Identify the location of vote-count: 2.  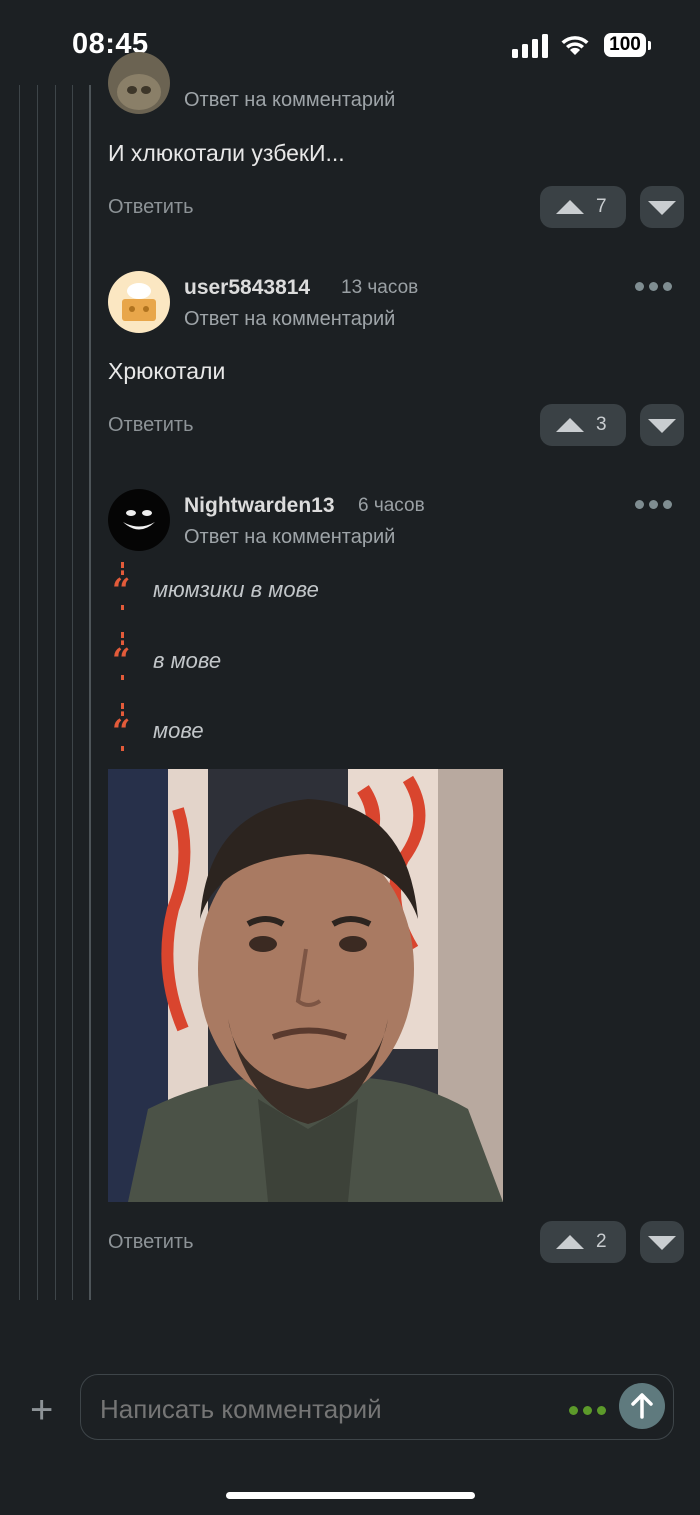
(601, 1241).